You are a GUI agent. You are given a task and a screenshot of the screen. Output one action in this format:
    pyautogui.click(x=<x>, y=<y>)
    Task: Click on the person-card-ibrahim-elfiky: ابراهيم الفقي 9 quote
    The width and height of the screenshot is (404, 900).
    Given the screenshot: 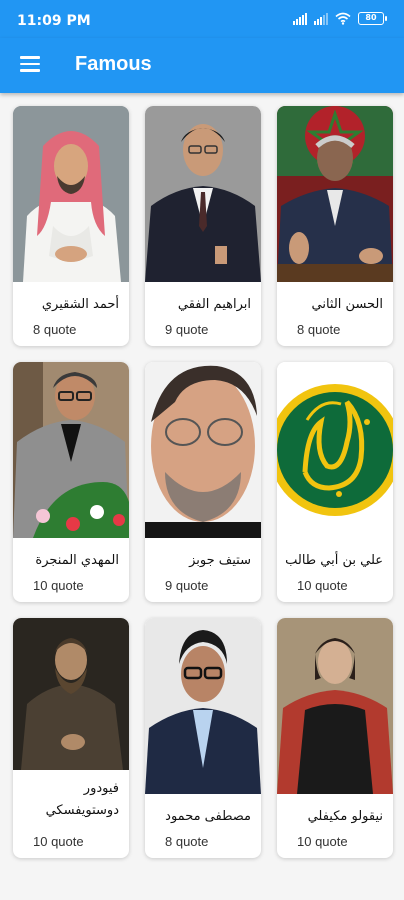 What is the action you would take?
    pyautogui.click(x=203, y=226)
    